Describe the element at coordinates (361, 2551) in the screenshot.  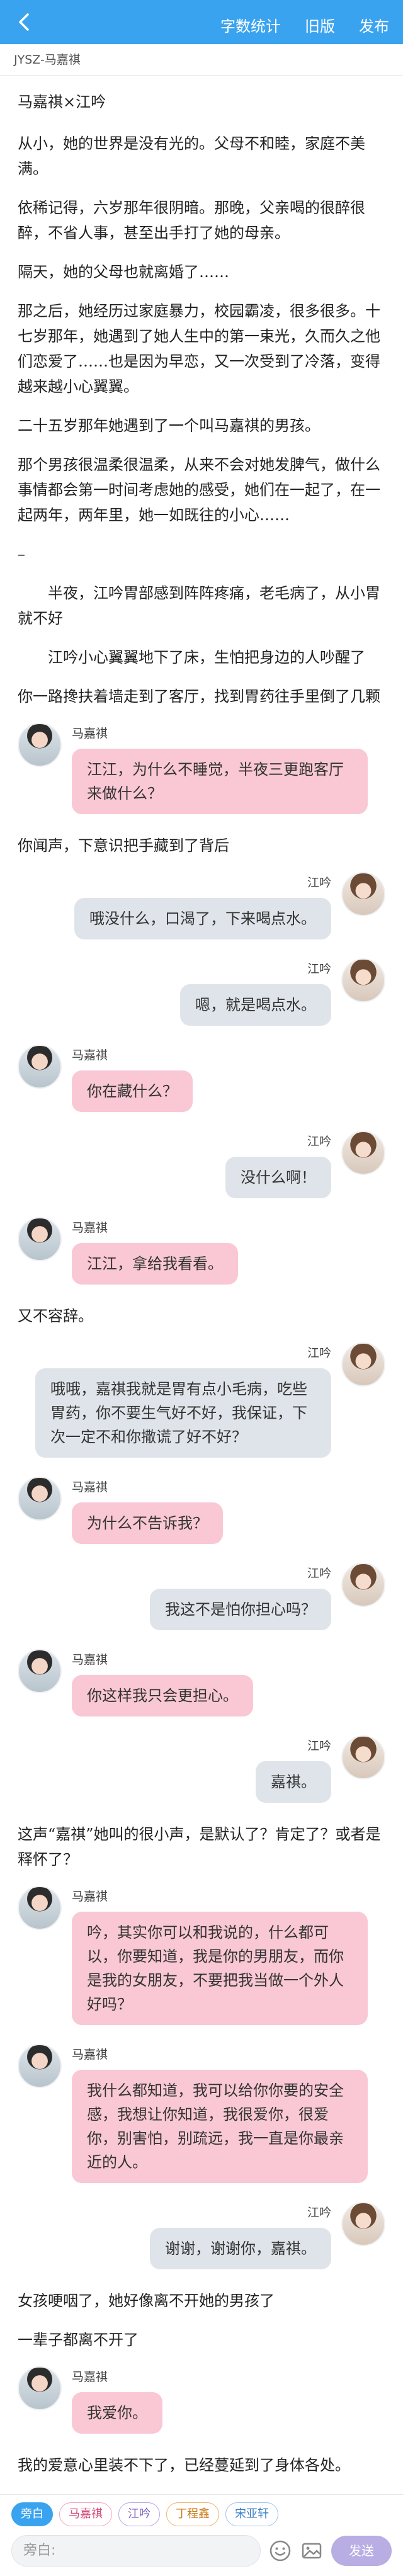
I see `send-button: 发送` at that location.